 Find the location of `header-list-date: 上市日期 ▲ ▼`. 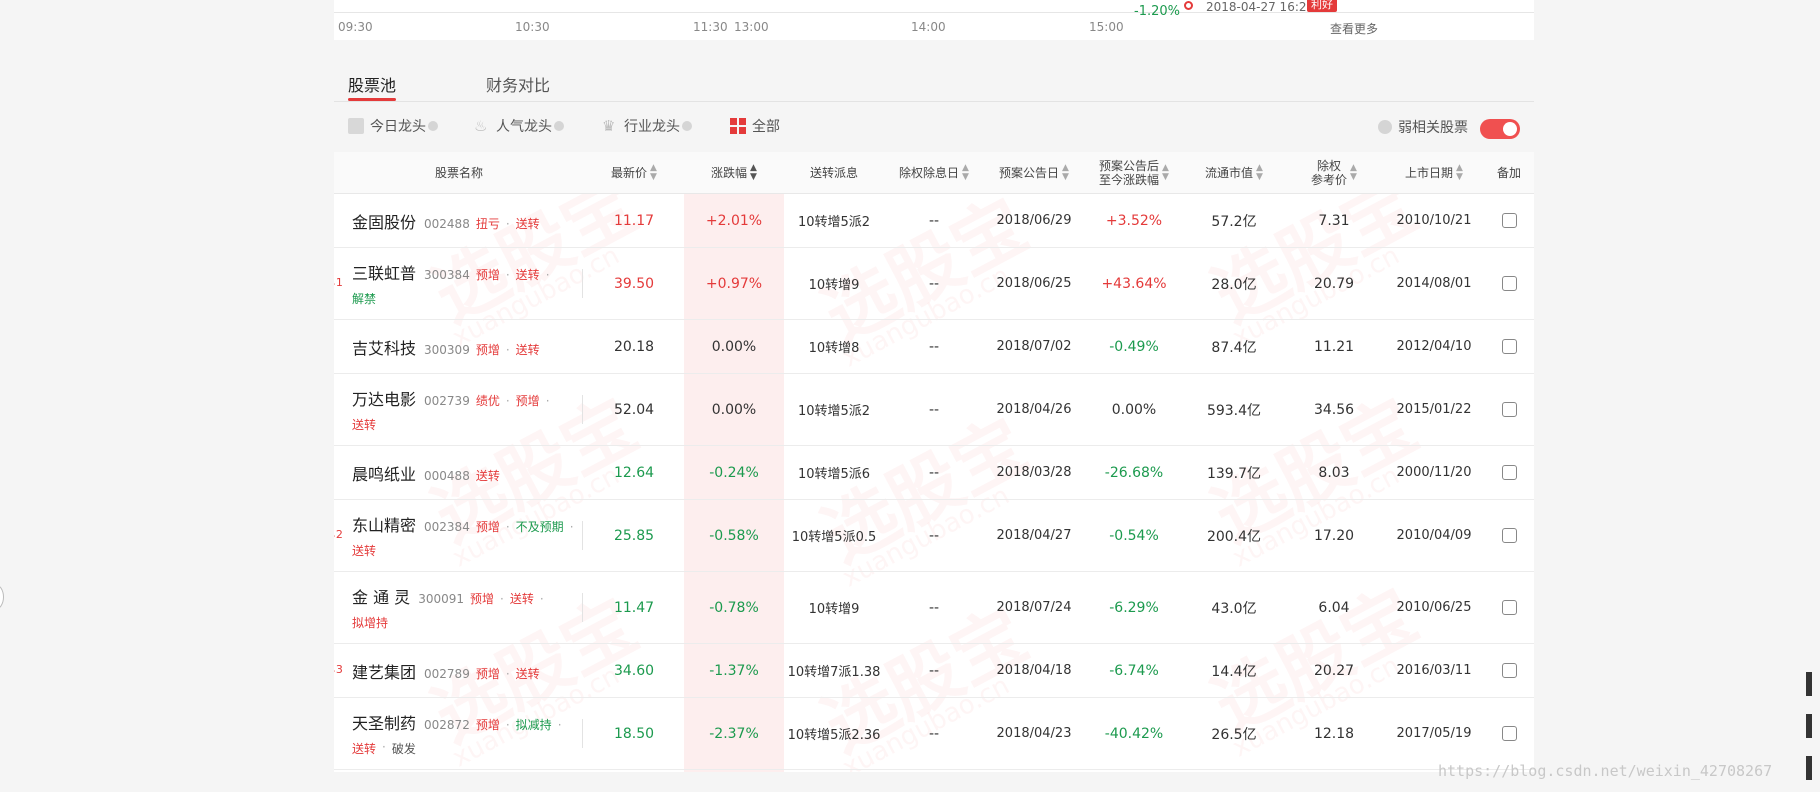

header-list-date: 上市日期 ▲ ▼ is located at coordinates (1434, 173).